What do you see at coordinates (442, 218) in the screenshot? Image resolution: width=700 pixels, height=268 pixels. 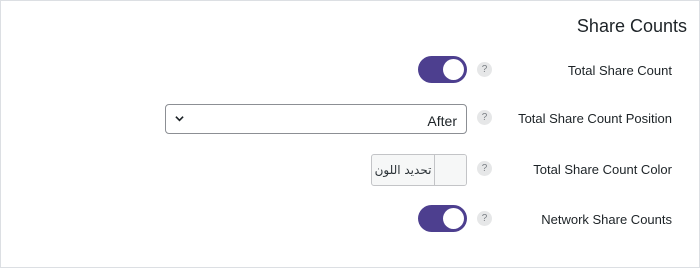 I see `network-share-counts-toggle` at bounding box center [442, 218].